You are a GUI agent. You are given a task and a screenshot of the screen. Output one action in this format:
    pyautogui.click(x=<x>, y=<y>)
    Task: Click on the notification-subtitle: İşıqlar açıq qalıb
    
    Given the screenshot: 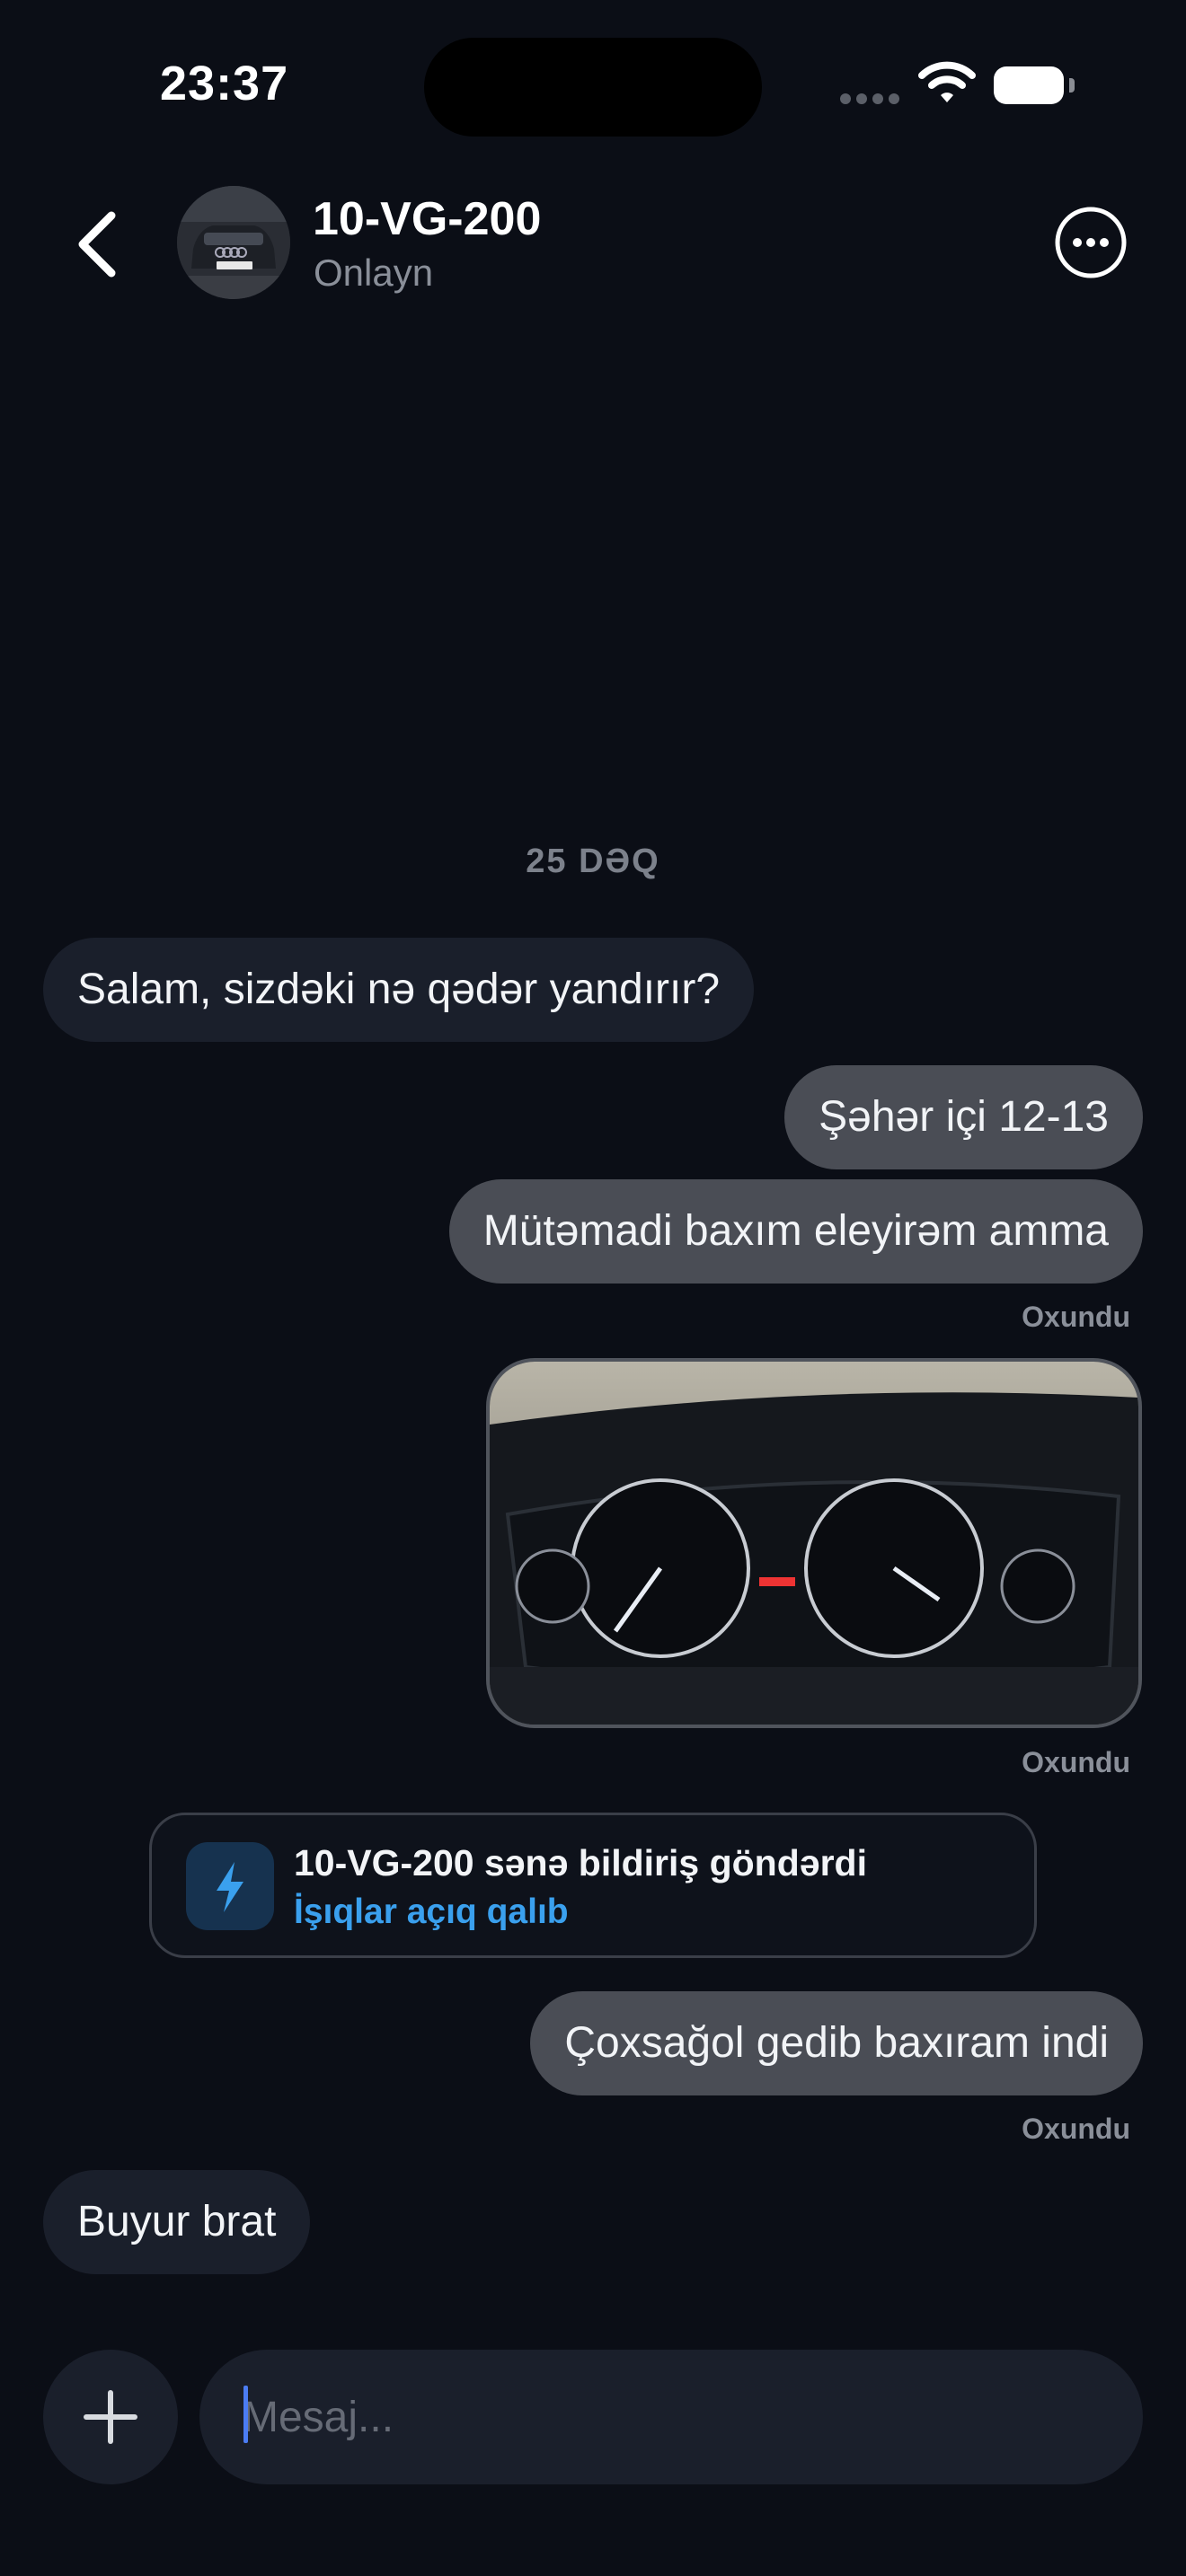 What is the action you would take?
    pyautogui.click(x=431, y=1911)
    